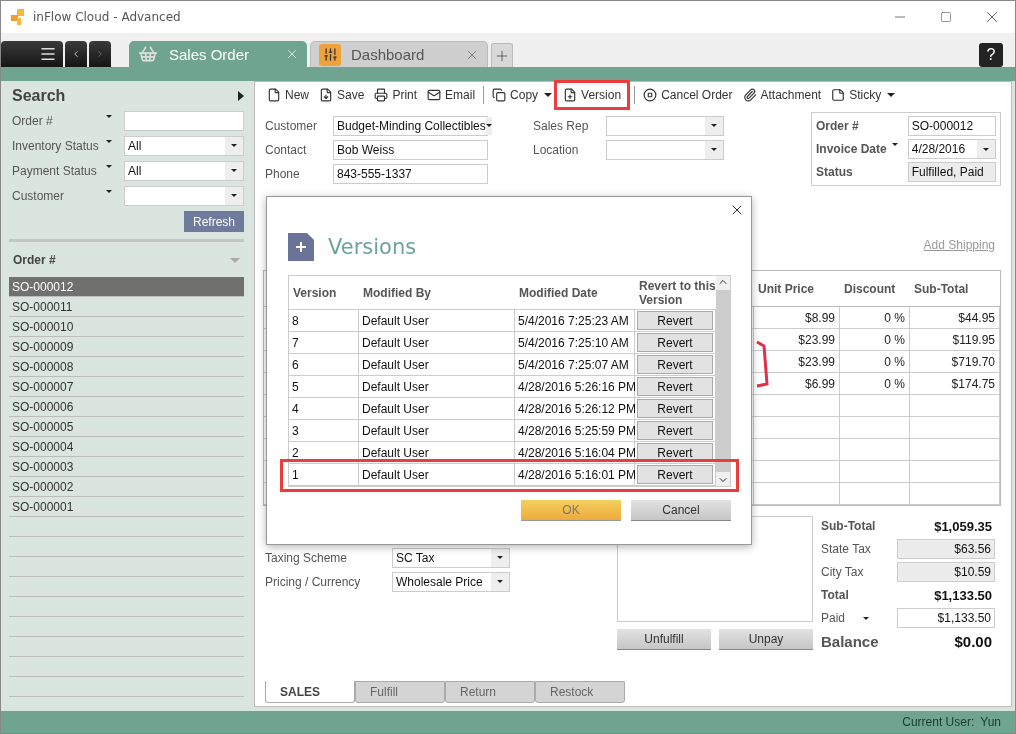  Describe the element at coordinates (838, 126) in the screenshot. I see `field-label: Order #` at that location.